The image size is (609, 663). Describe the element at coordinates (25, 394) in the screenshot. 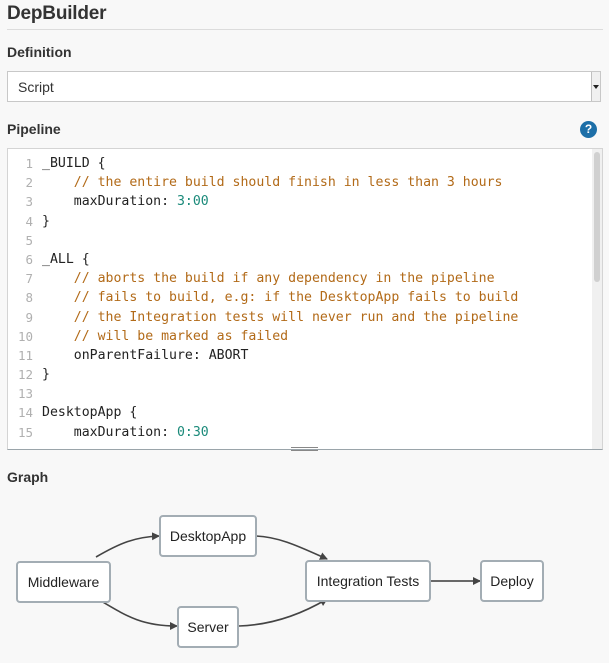

I see `line-number: 13` at that location.